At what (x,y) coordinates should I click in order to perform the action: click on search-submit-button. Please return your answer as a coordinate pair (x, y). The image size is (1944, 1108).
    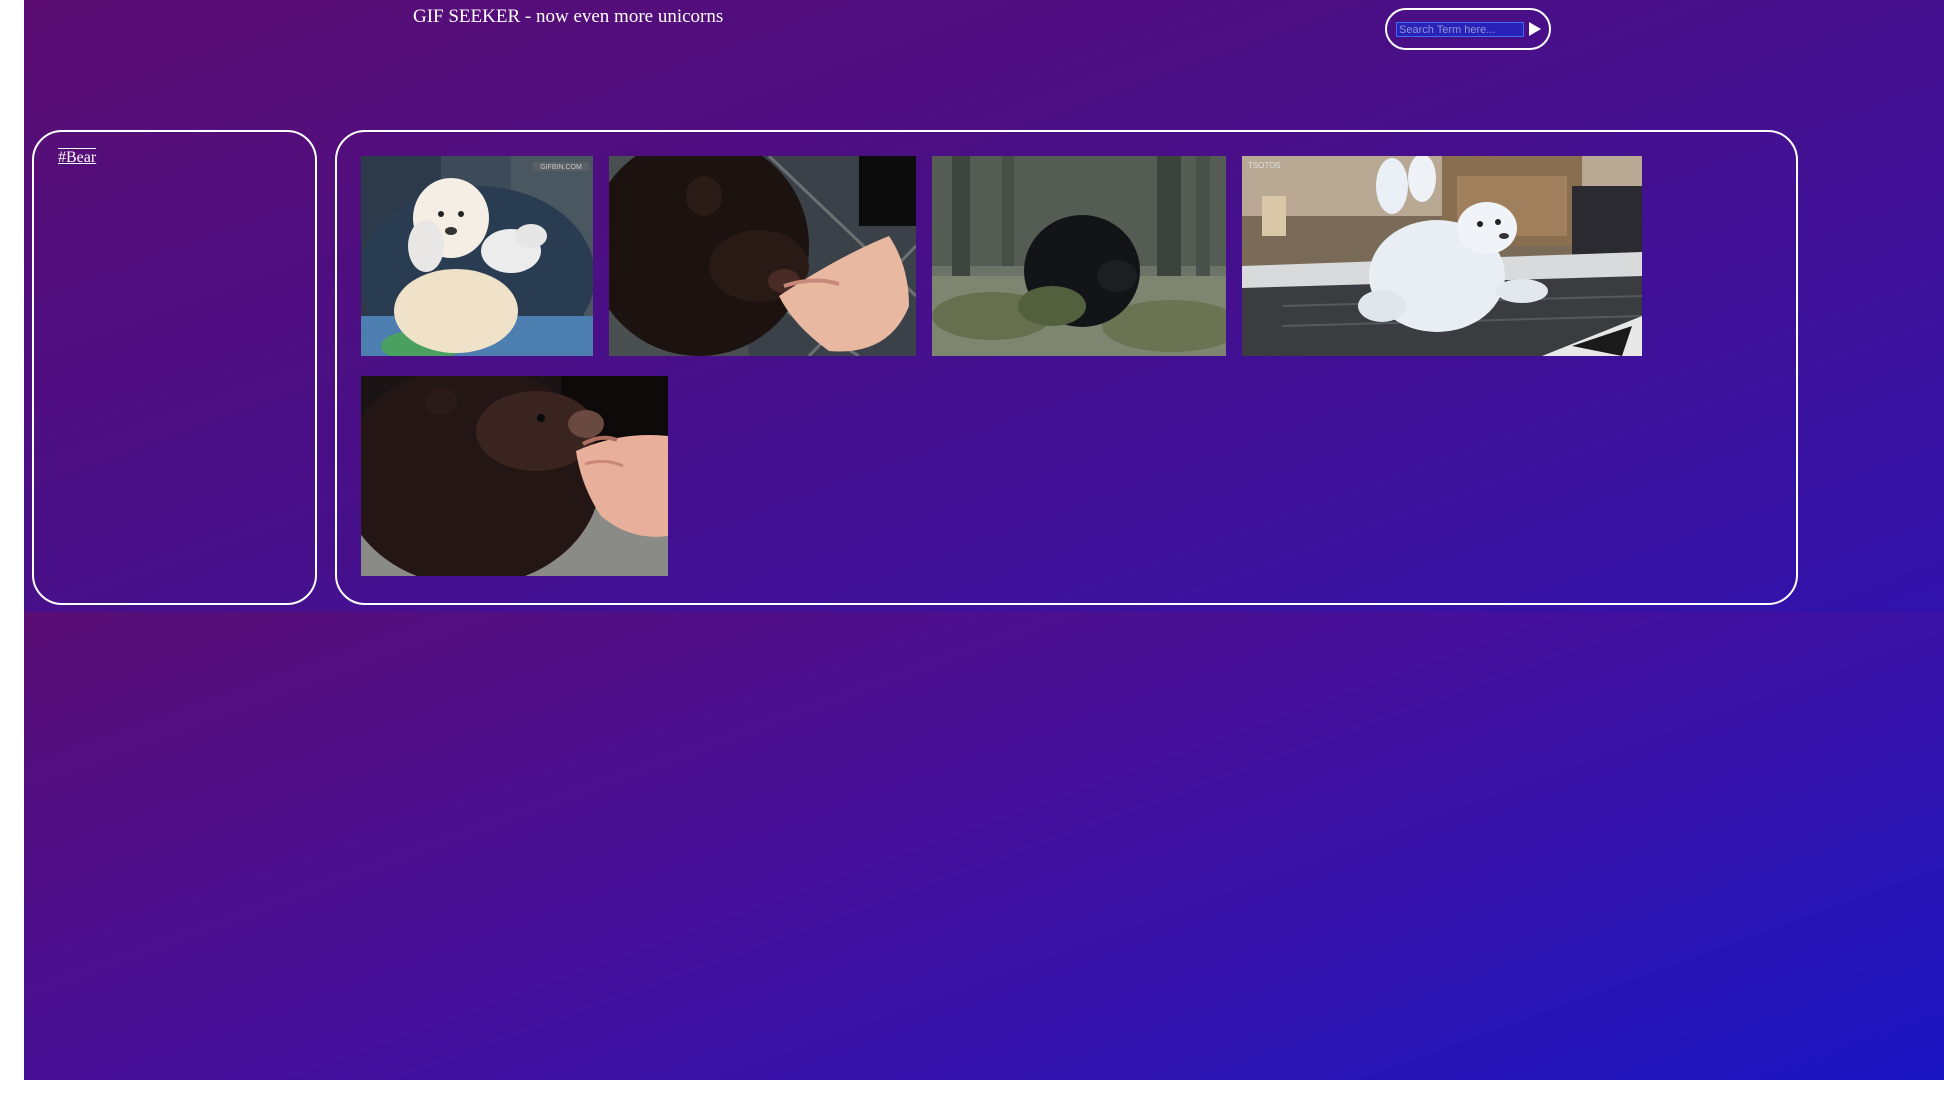
    Looking at the image, I should click on (1535, 29).